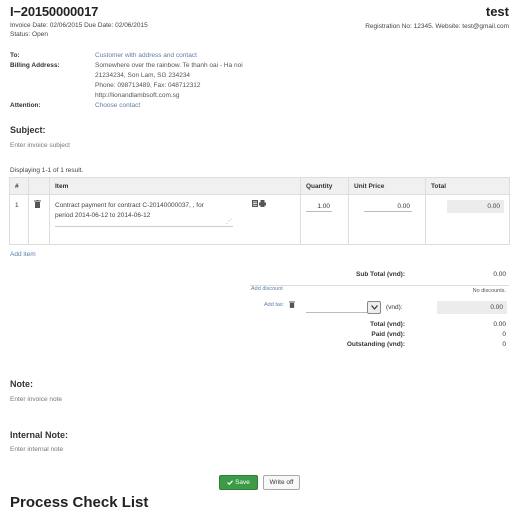 This screenshot has height=511, width=519. Describe the element at coordinates (387, 324) in the screenshot. I see `total-label: Total (vnd):` at that location.